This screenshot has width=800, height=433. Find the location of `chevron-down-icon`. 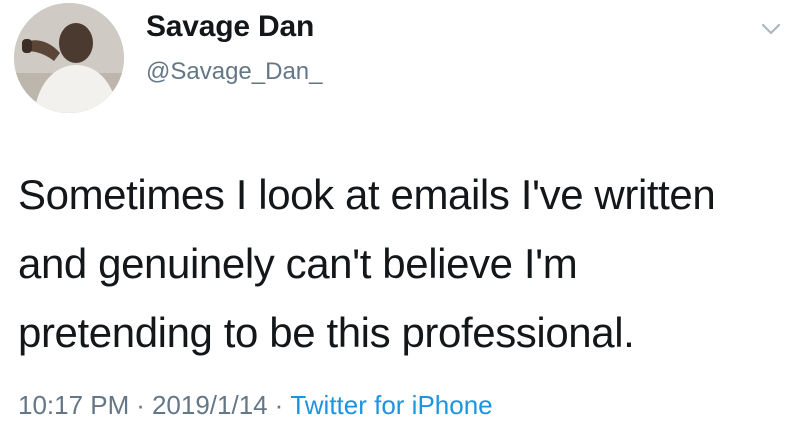

chevron-down-icon is located at coordinates (771, 29).